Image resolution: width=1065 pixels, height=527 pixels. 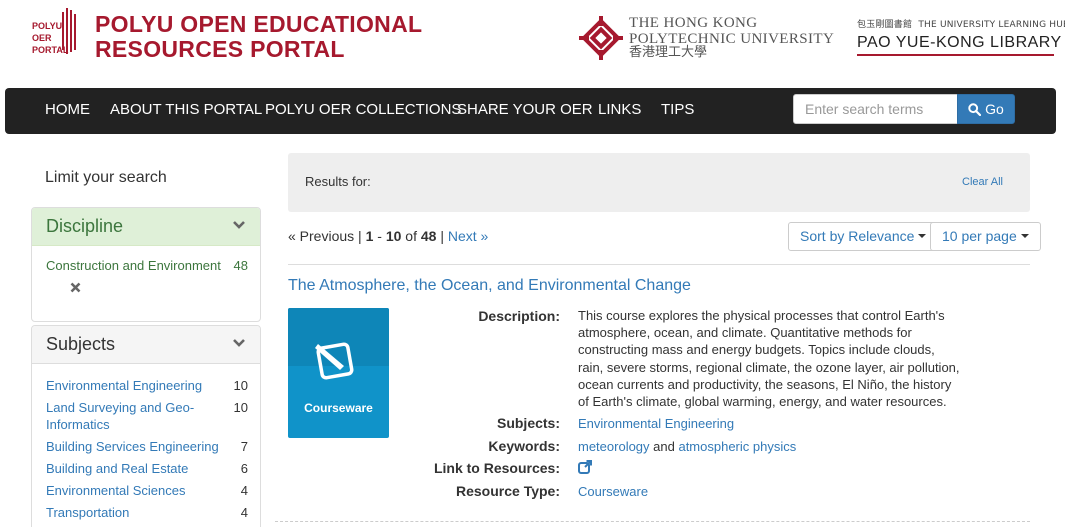 What do you see at coordinates (961, 25) in the screenshot?
I see `library-subtitle: 包玉剛圖書館 THE UNIVERSITY LEARNING HUB` at bounding box center [961, 25].